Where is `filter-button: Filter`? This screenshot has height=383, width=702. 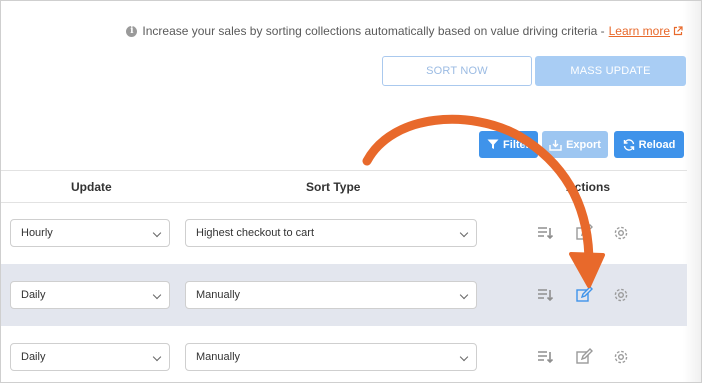
filter-button: Filter is located at coordinates (508, 144).